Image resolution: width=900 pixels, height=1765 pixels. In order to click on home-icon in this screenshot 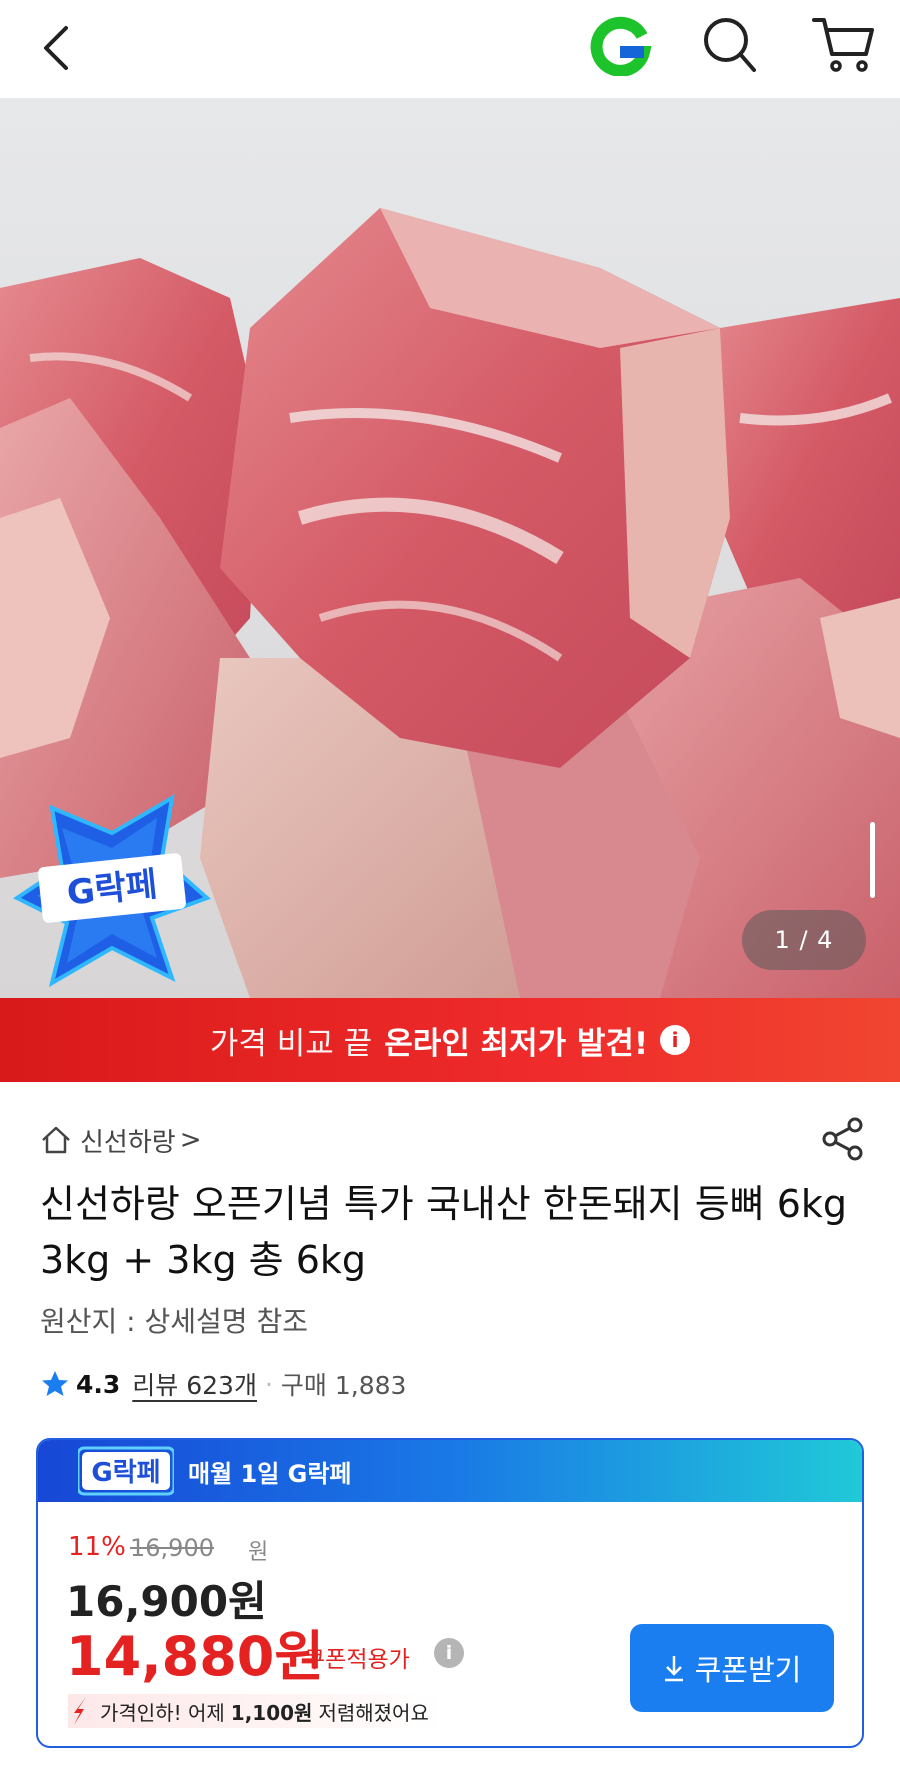, I will do `click(56, 1140)`.